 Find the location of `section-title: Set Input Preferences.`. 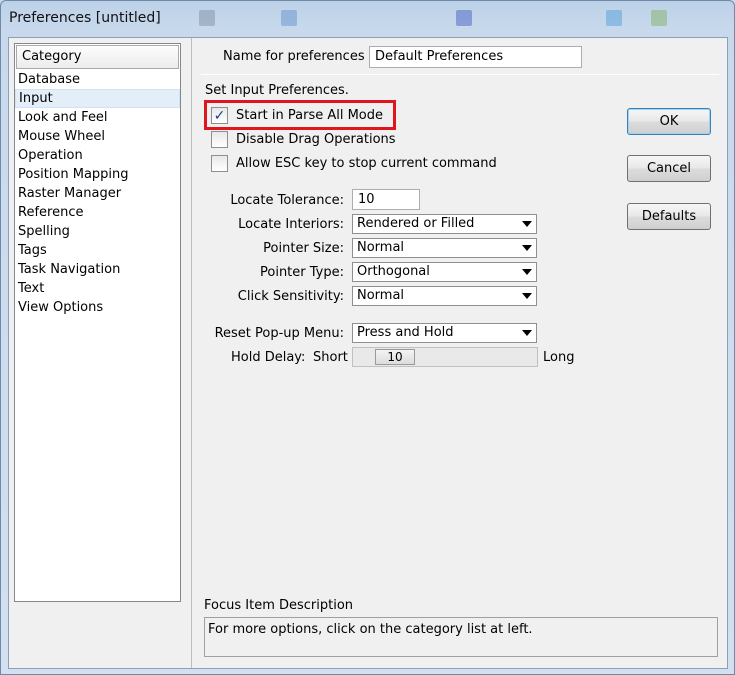

section-title: Set Input Preferences. is located at coordinates (277, 90).